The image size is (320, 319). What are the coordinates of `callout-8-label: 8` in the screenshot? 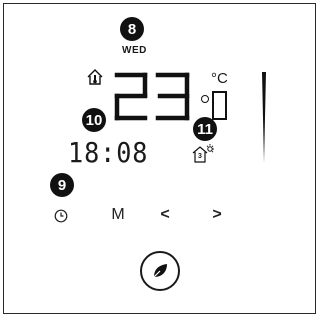 It's located at (132, 29).